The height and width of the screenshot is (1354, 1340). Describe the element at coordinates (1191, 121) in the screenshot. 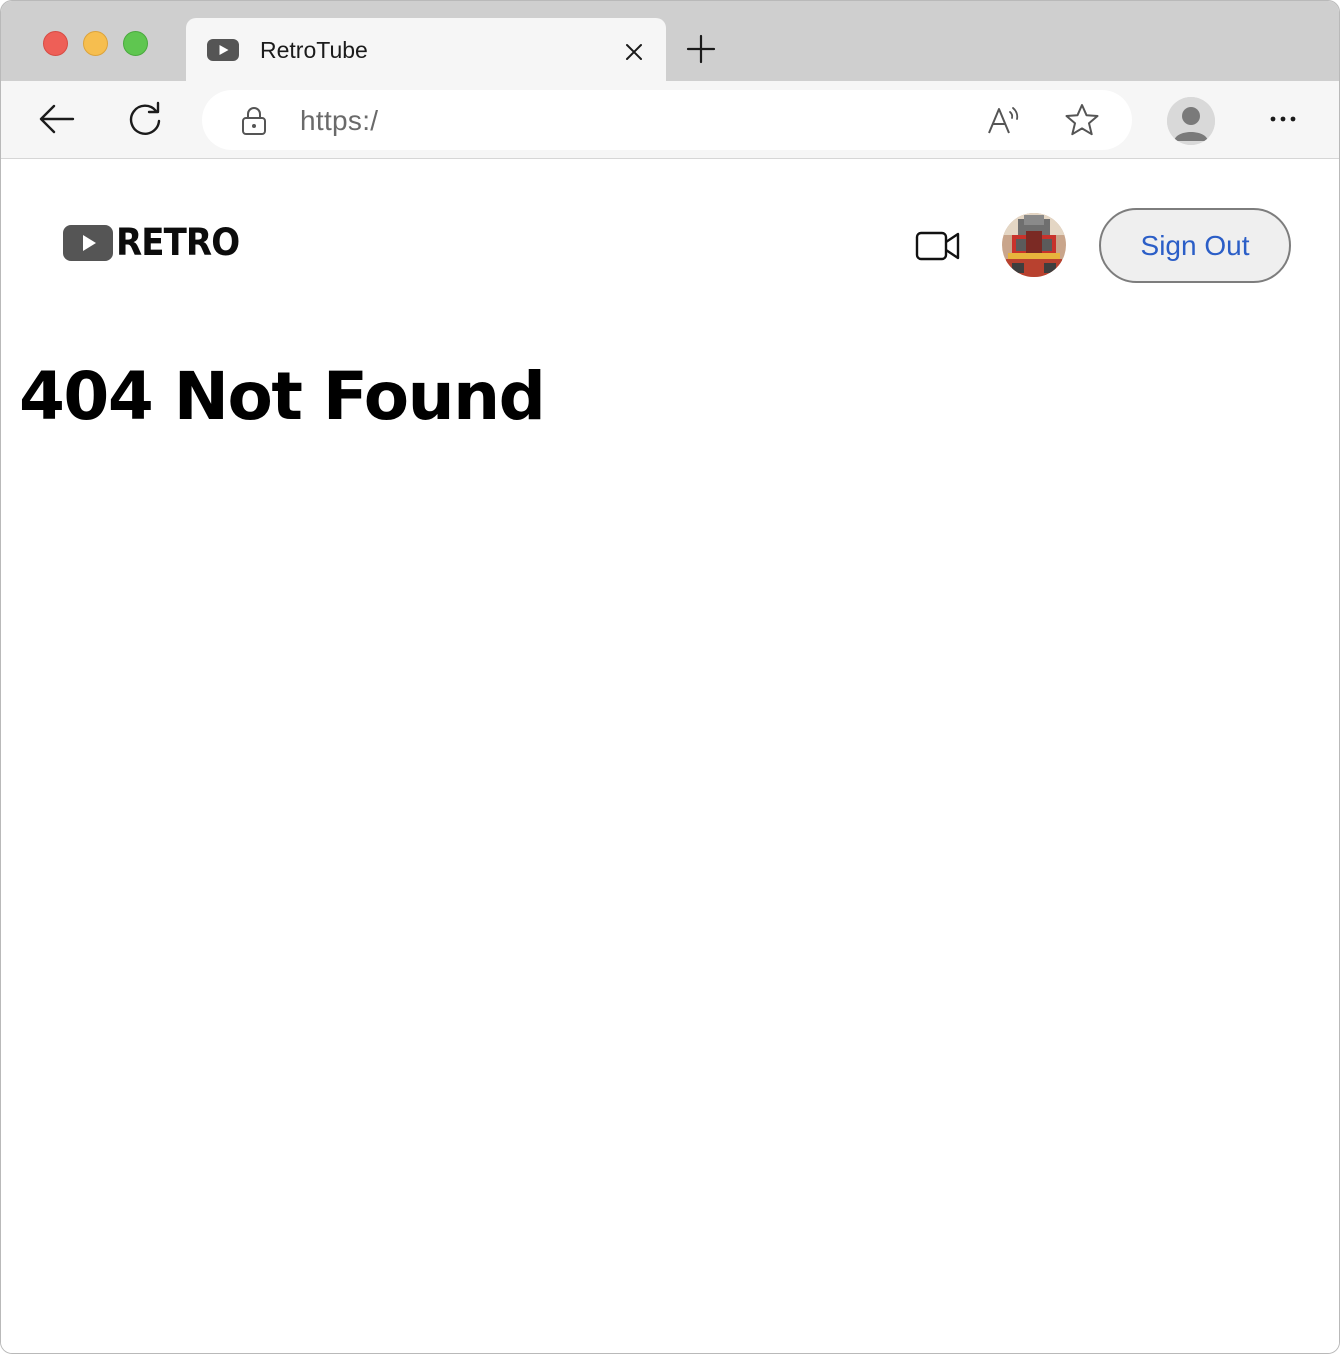

I see `profile-avatar-icon` at that location.